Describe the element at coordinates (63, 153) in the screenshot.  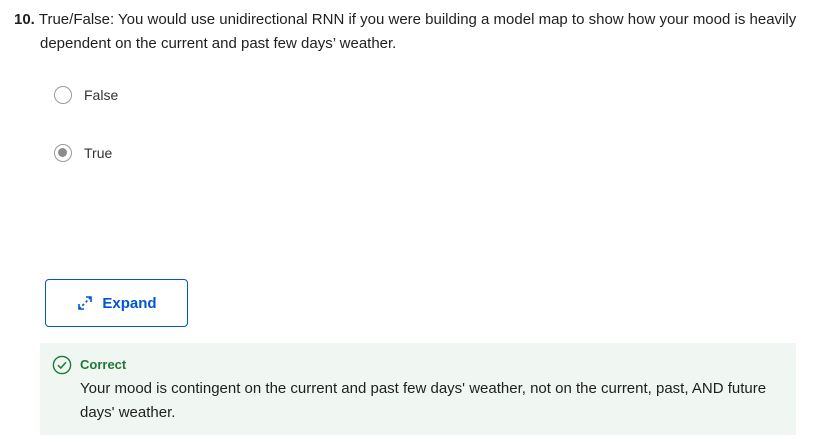
I see `radio-true` at that location.